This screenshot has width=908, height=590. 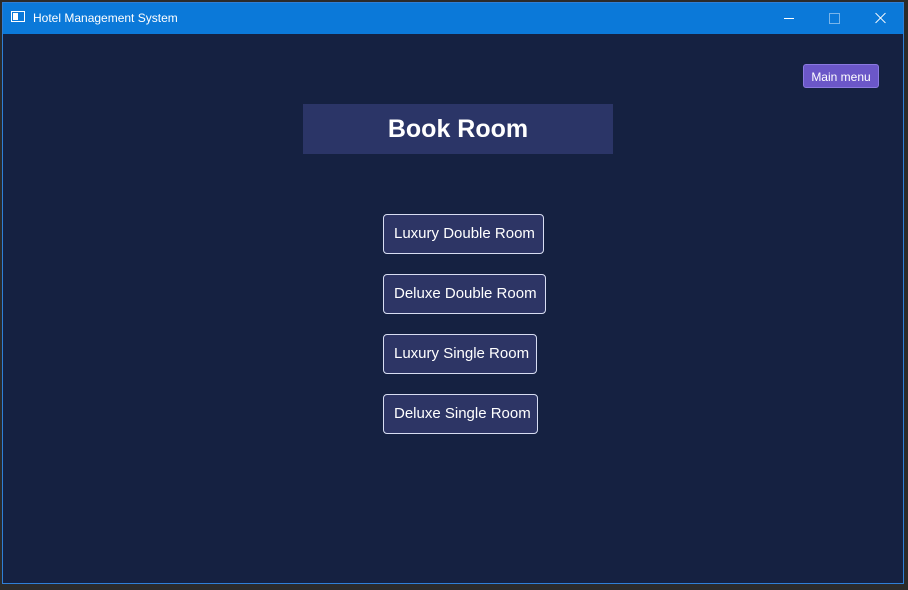 I want to click on luxury-single-room-button: Luxury Single Room, so click(x=460, y=354).